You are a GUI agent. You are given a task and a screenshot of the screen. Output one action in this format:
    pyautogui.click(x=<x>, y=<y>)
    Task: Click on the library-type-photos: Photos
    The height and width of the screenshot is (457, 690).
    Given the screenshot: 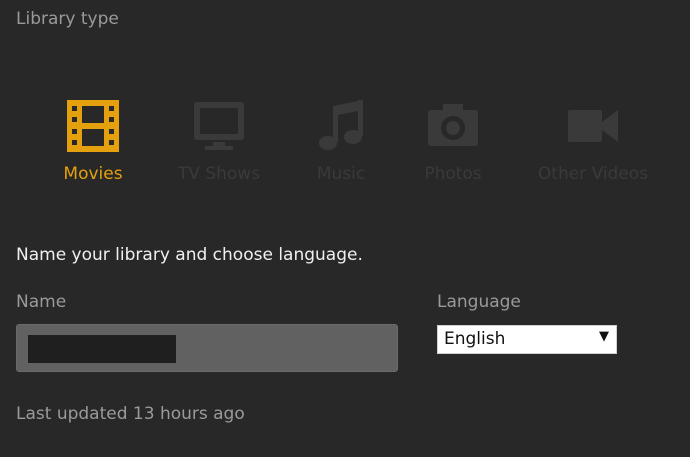 What is the action you would take?
    pyautogui.click(x=453, y=145)
    